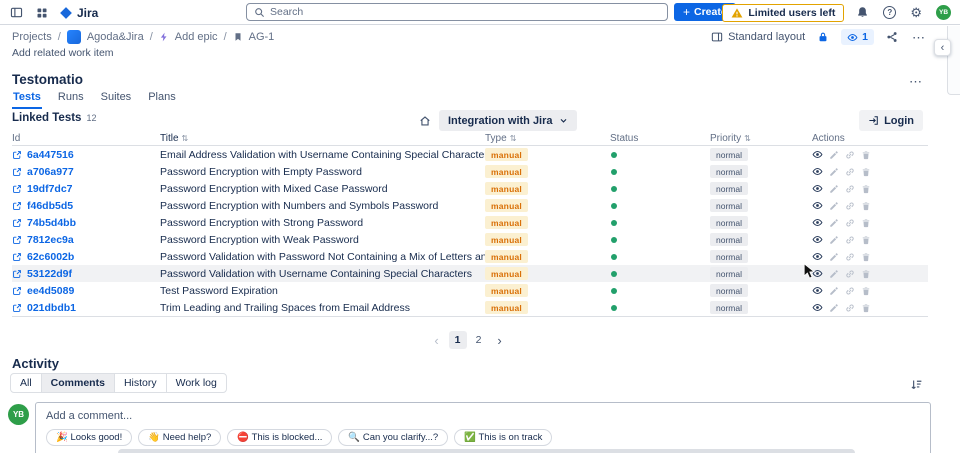 The width and height of the screenshot is (960, 453). What do you see at coordinates (27, 100) in the screenshot?
I see `tab-tests: Tests` at bounding box center [27, 100].